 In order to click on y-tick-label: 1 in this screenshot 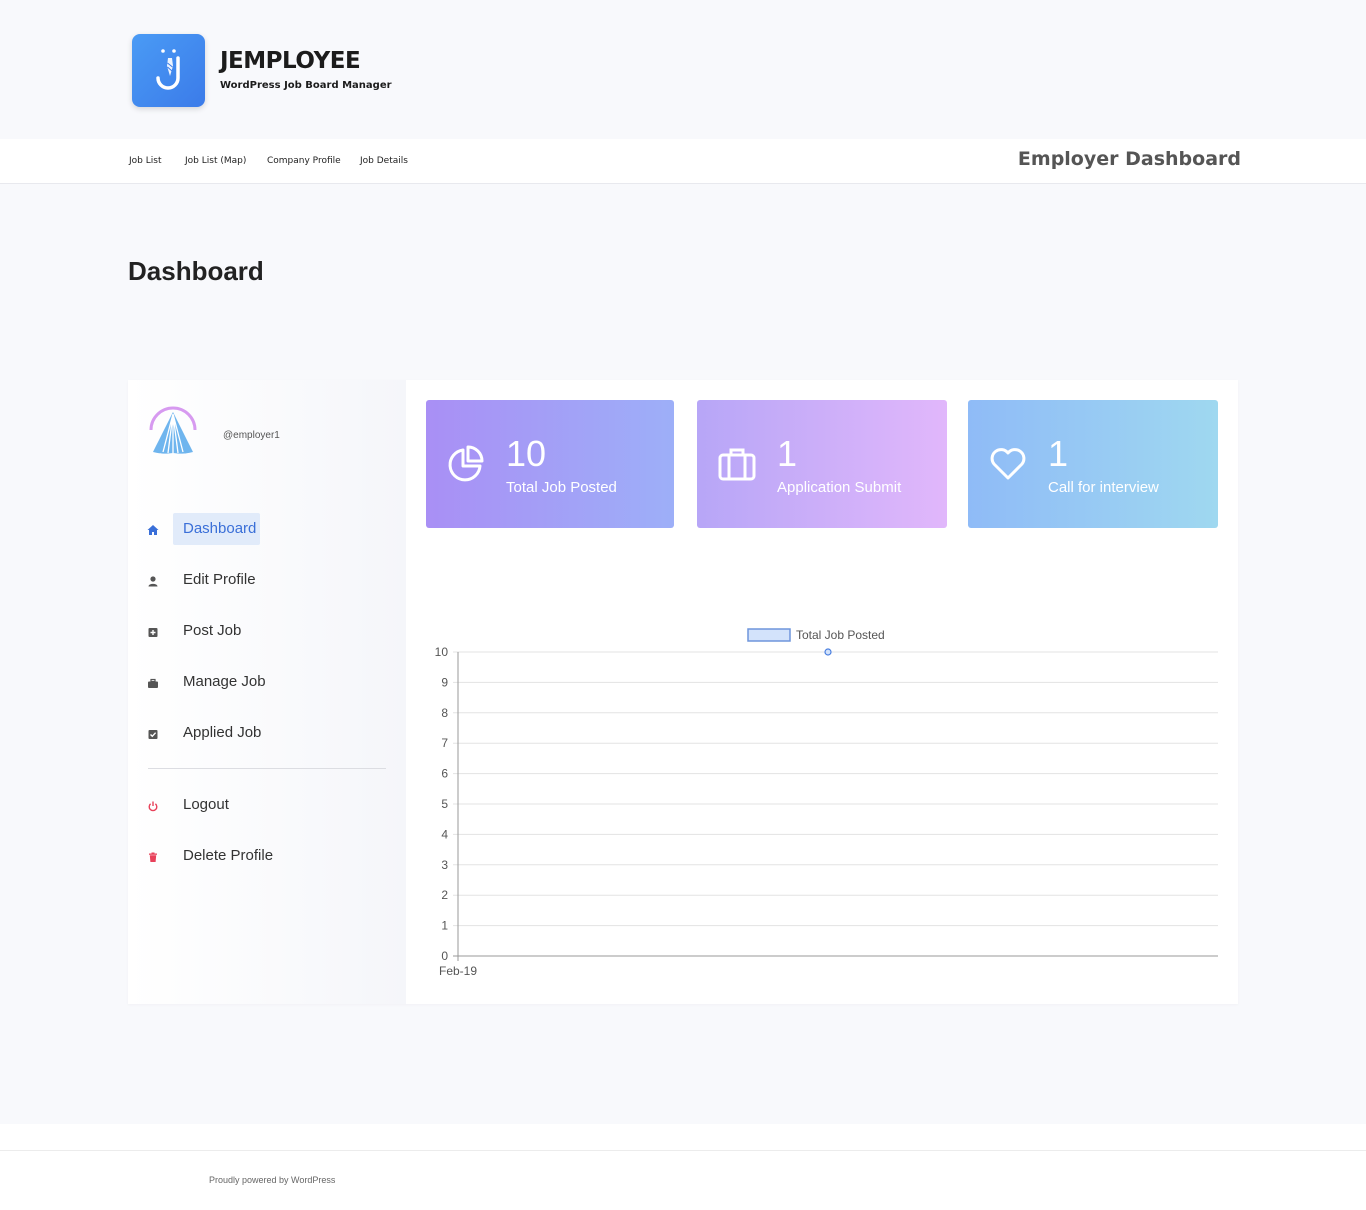, I will do `click(444, 926)`.